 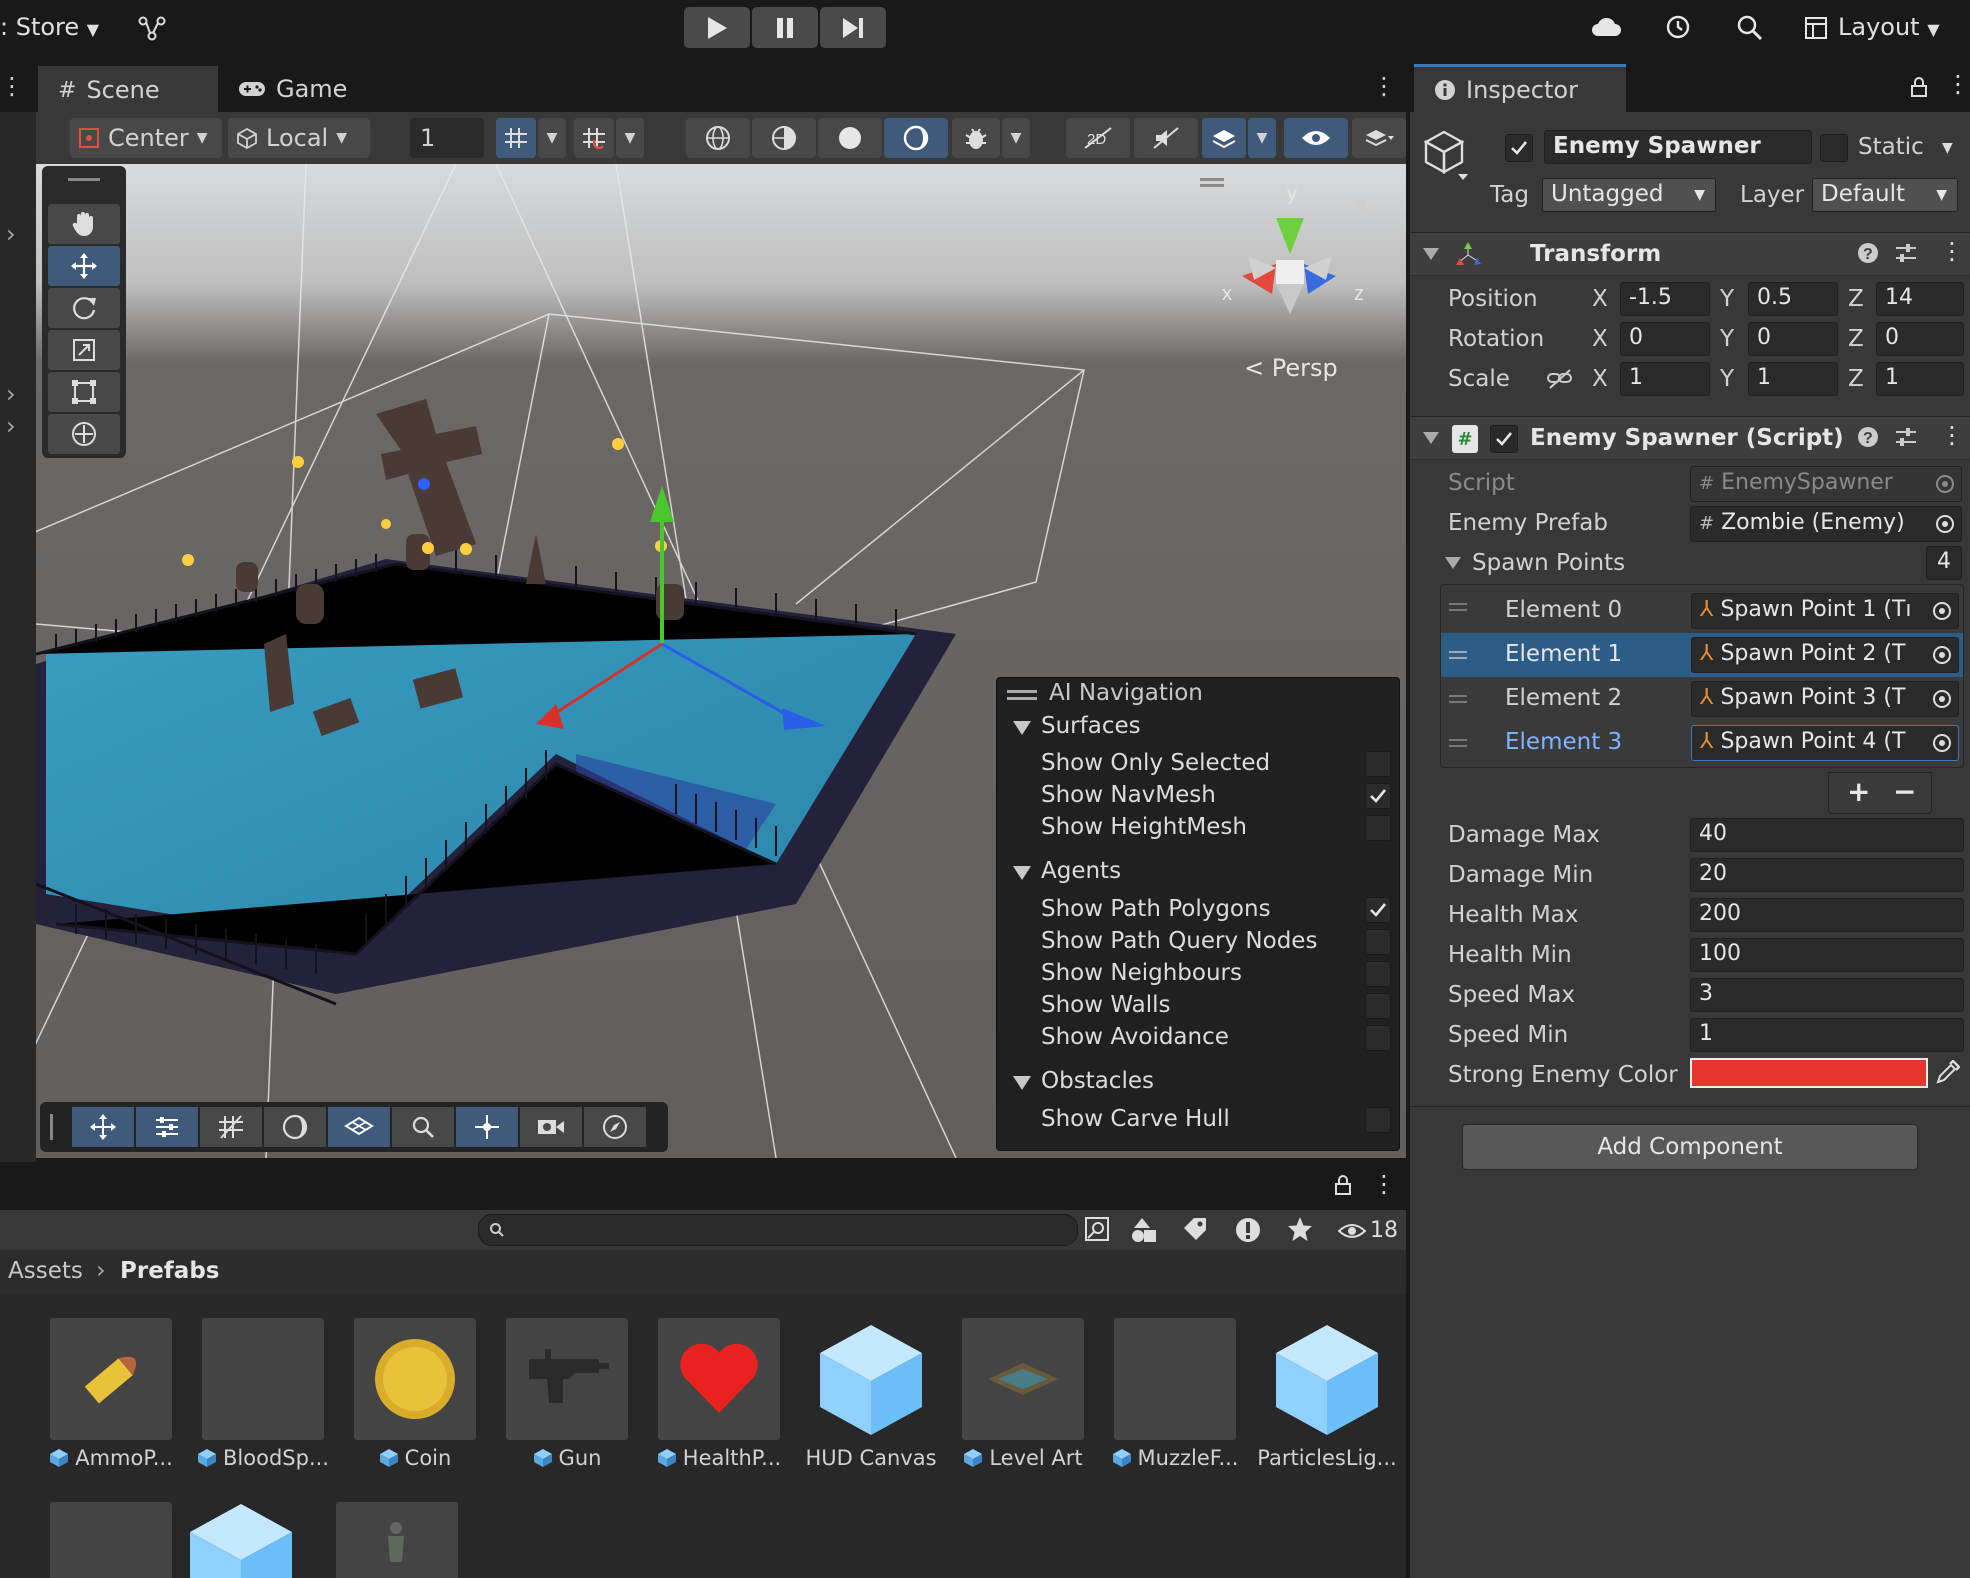 What do you see at coordinates (1097, 1229) in the screenshot?
I see `search-scope-icon` at bounding box center [1097, 1229].